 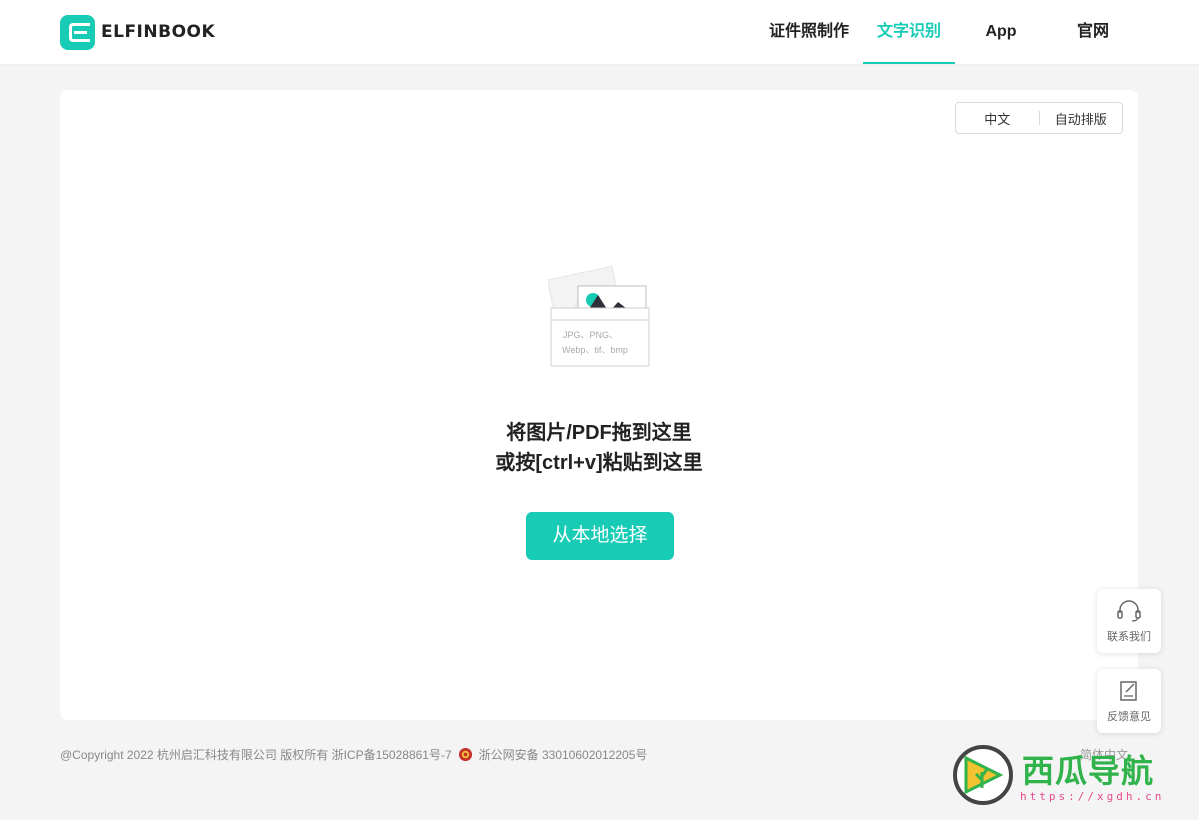 I want to click on paste-hint-title: 或按[ctrl+v]粘贴到这里, so click(x=599, y=463).